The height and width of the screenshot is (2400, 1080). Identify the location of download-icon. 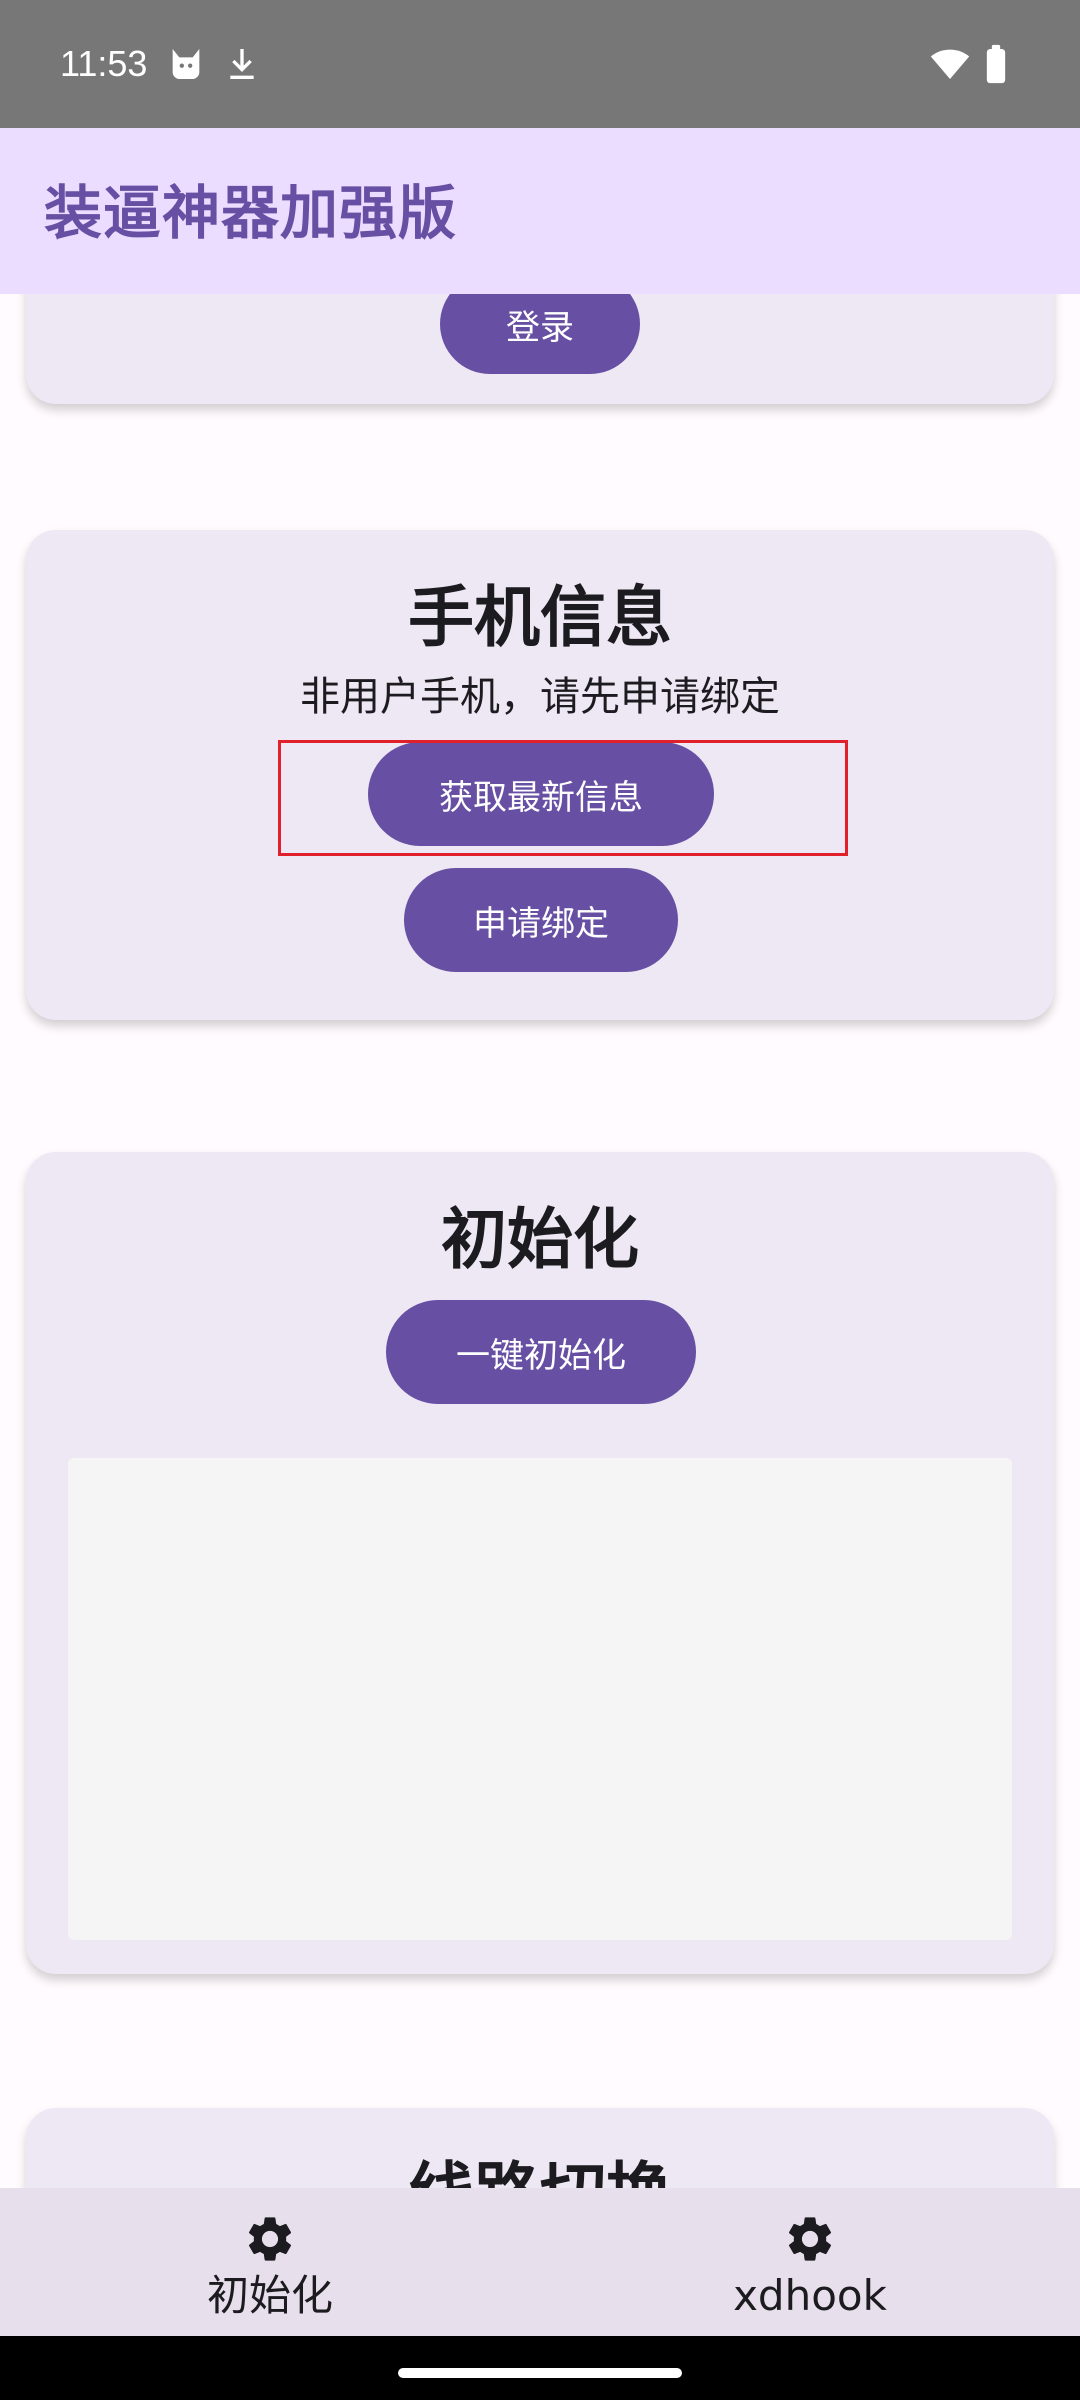
(242, 64).